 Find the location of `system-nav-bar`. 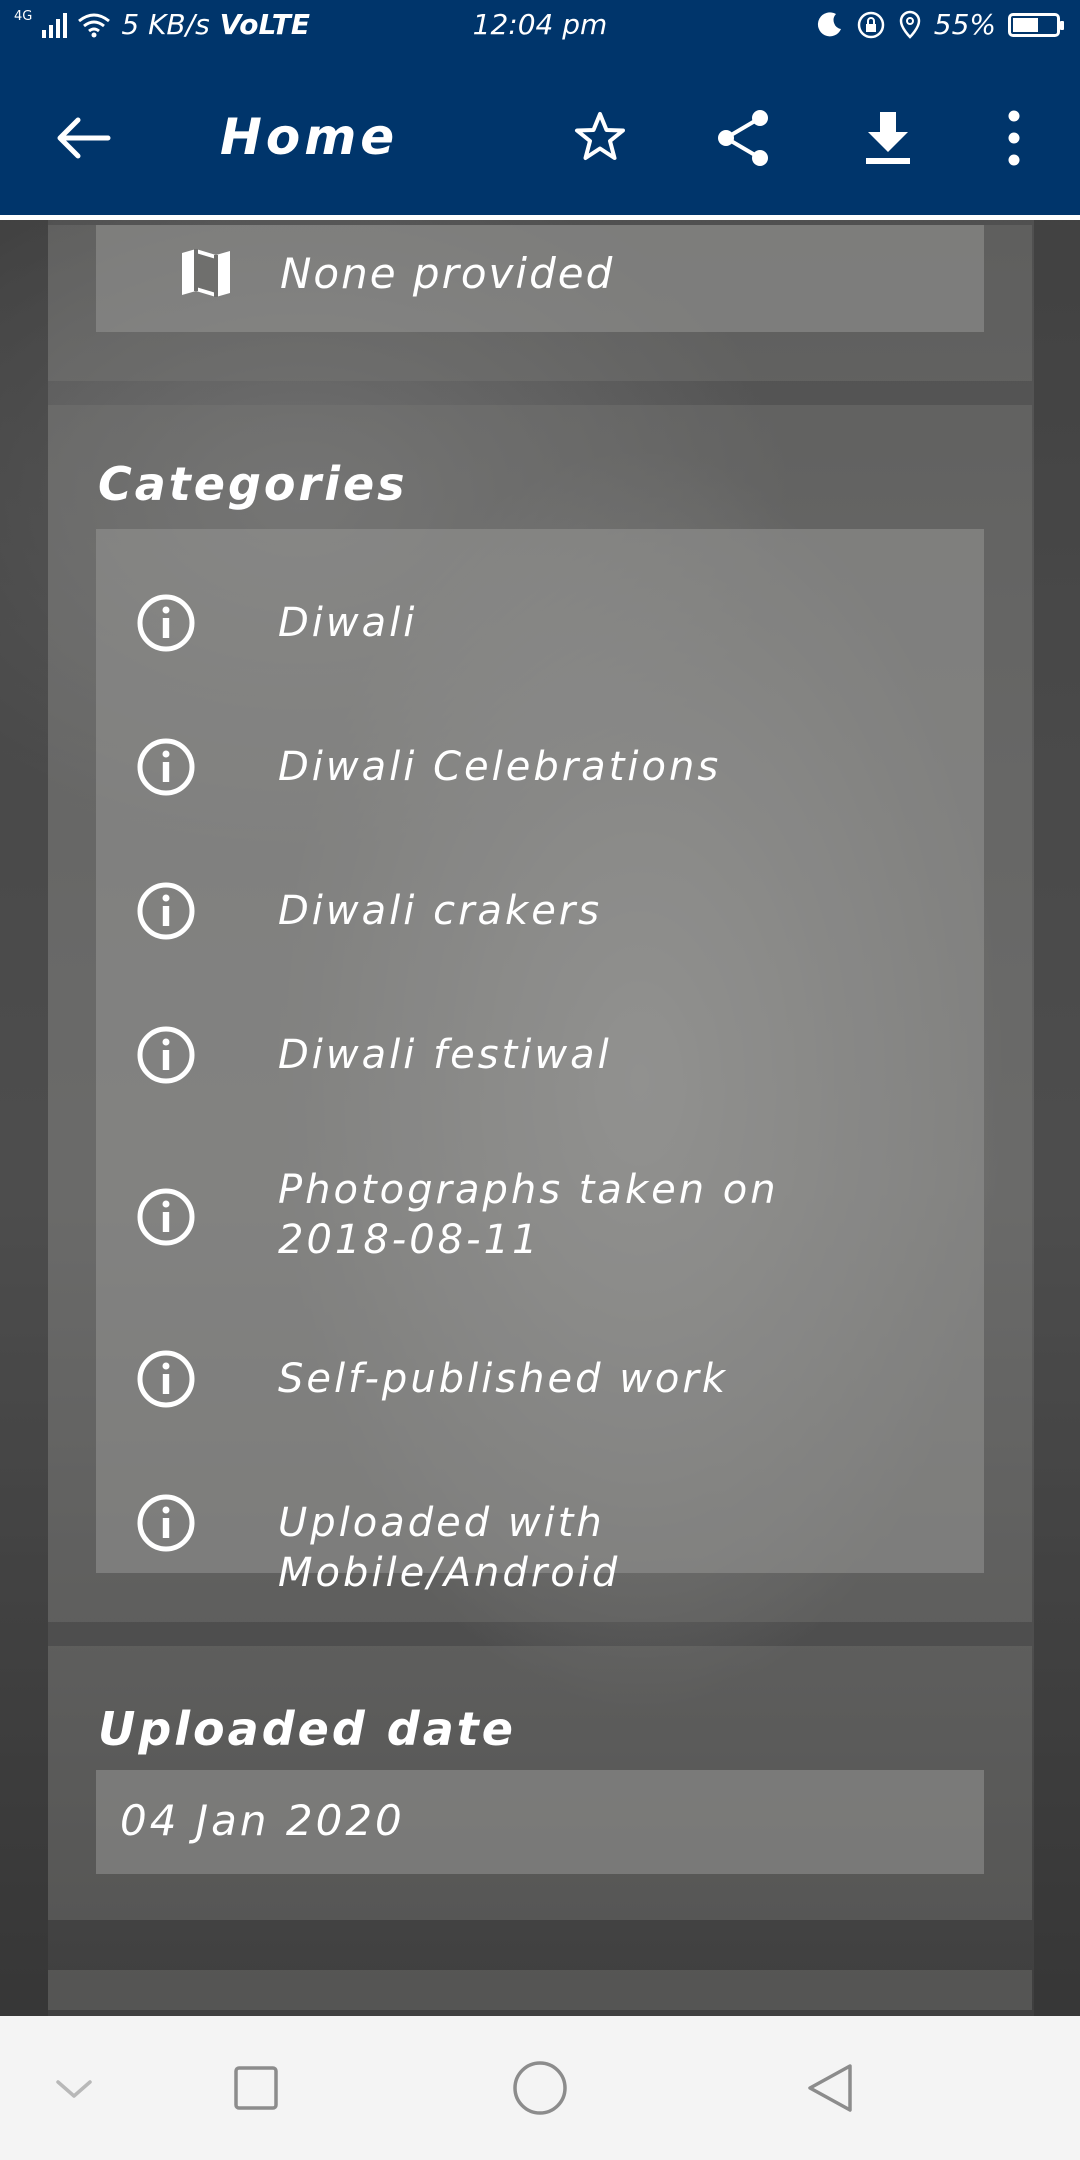

system-nav-bar is located at coordinates (540, 2088).